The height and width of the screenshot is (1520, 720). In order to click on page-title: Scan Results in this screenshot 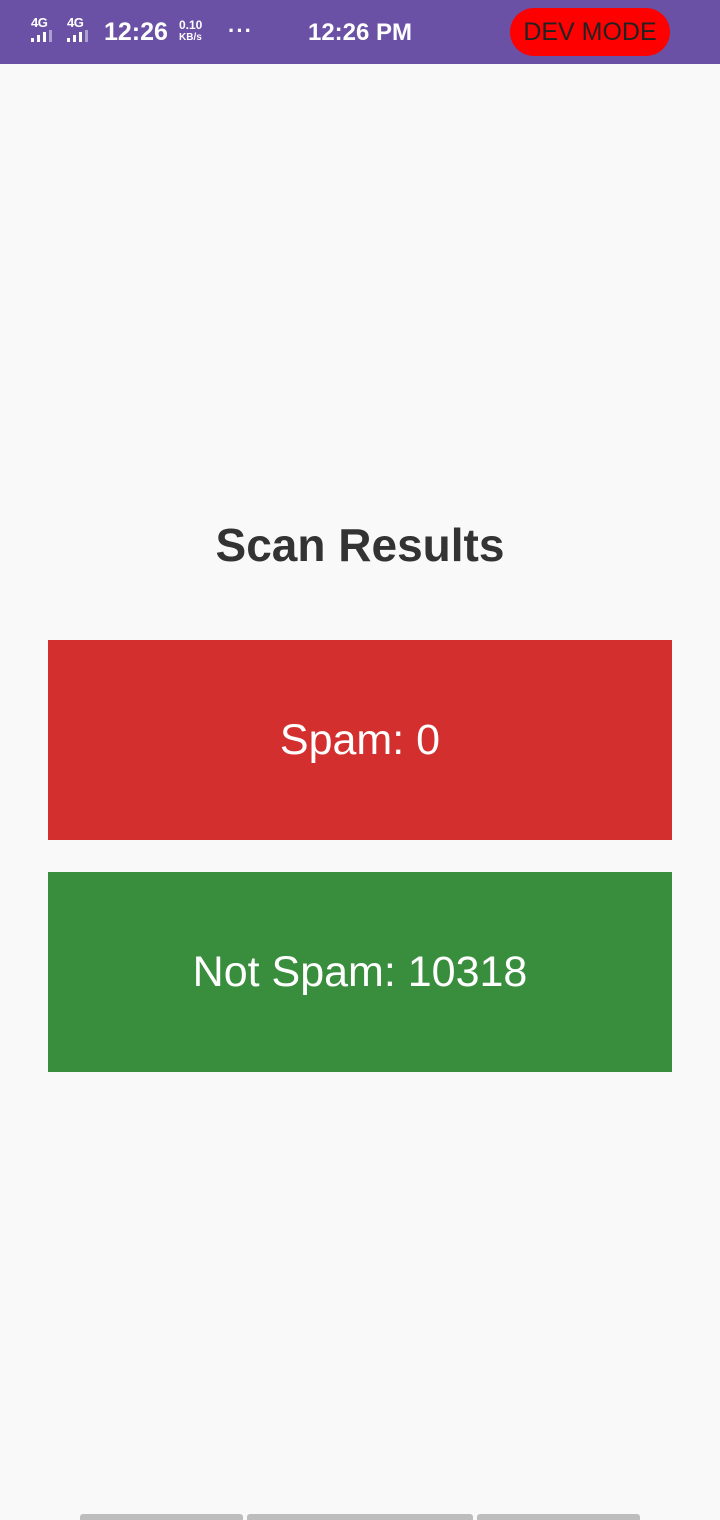, I will do `click(360, 545)`.